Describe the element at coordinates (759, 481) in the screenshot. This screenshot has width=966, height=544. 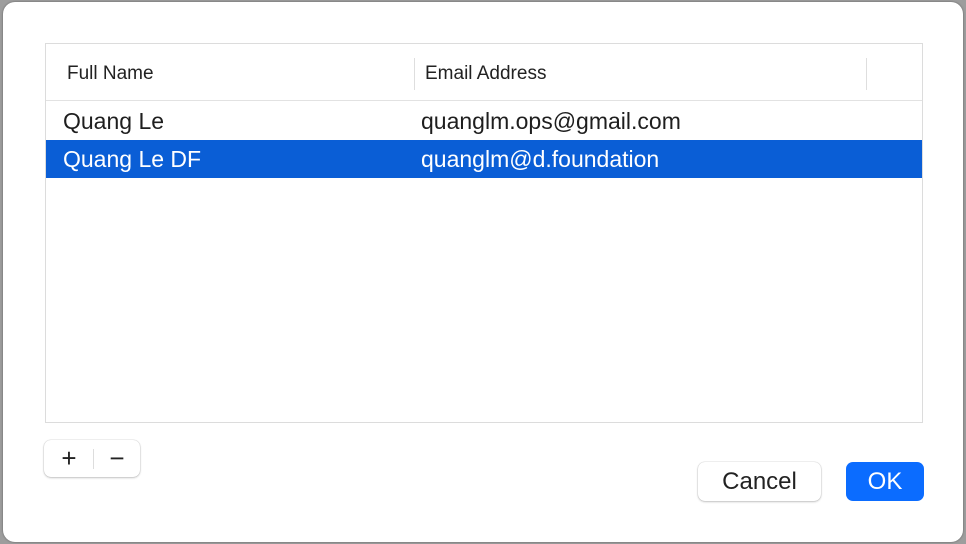
I see `cancel-button: Cancel` at that location.